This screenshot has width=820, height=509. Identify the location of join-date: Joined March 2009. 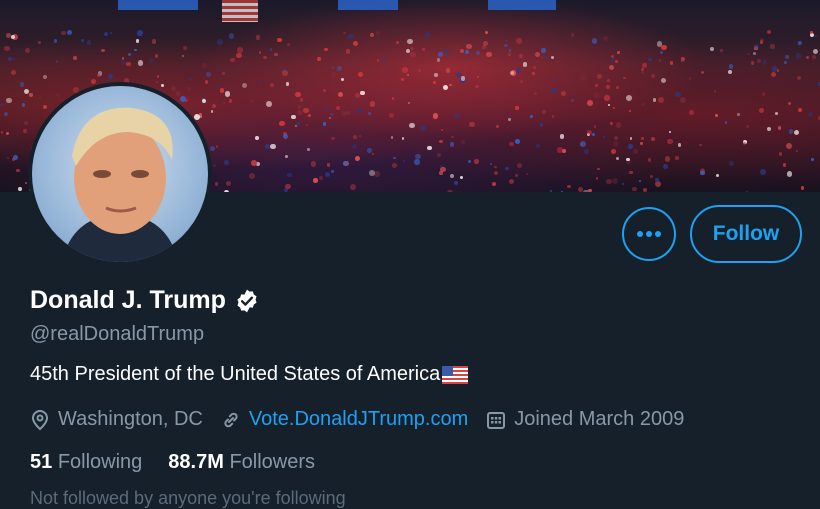
(585, 419).